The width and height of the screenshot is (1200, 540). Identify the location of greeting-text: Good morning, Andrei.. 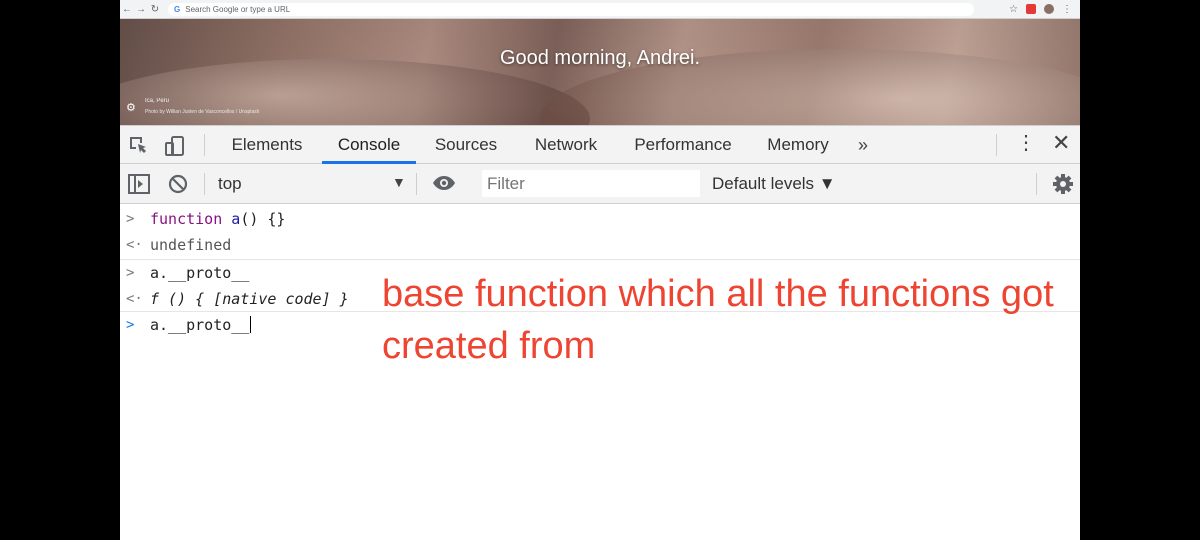
(600, 58).